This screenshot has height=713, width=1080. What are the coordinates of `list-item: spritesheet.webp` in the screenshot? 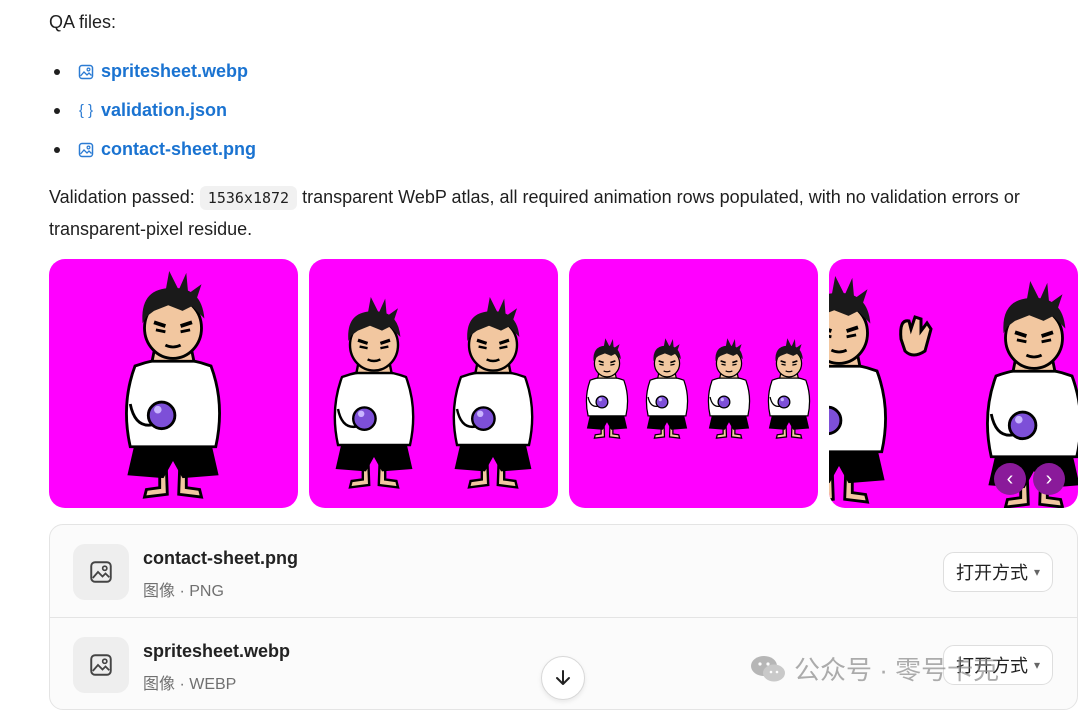 It's located at (152, 71).